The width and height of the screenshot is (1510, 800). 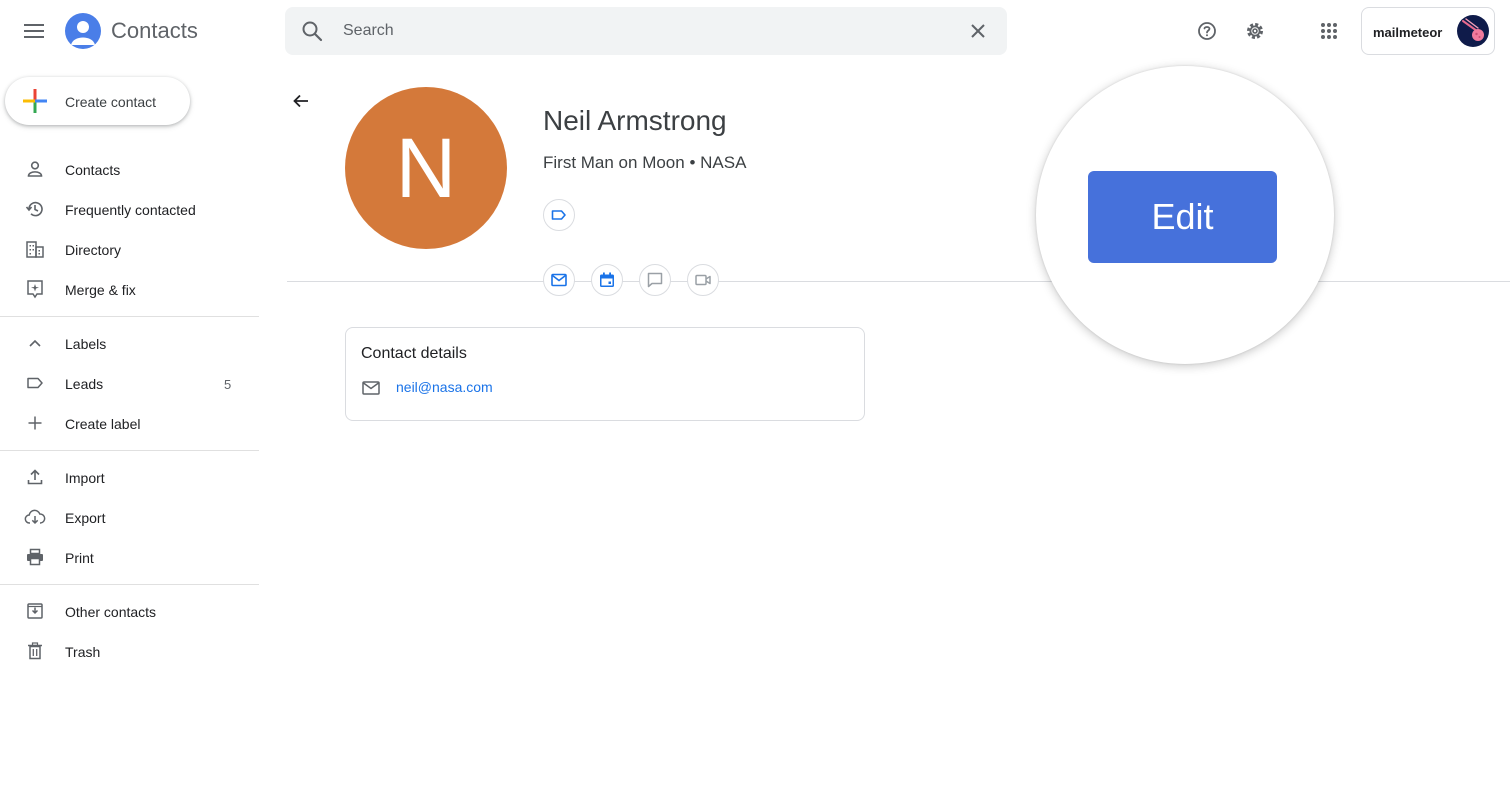 I want to click on history-icon, so click(x=35, y=209).